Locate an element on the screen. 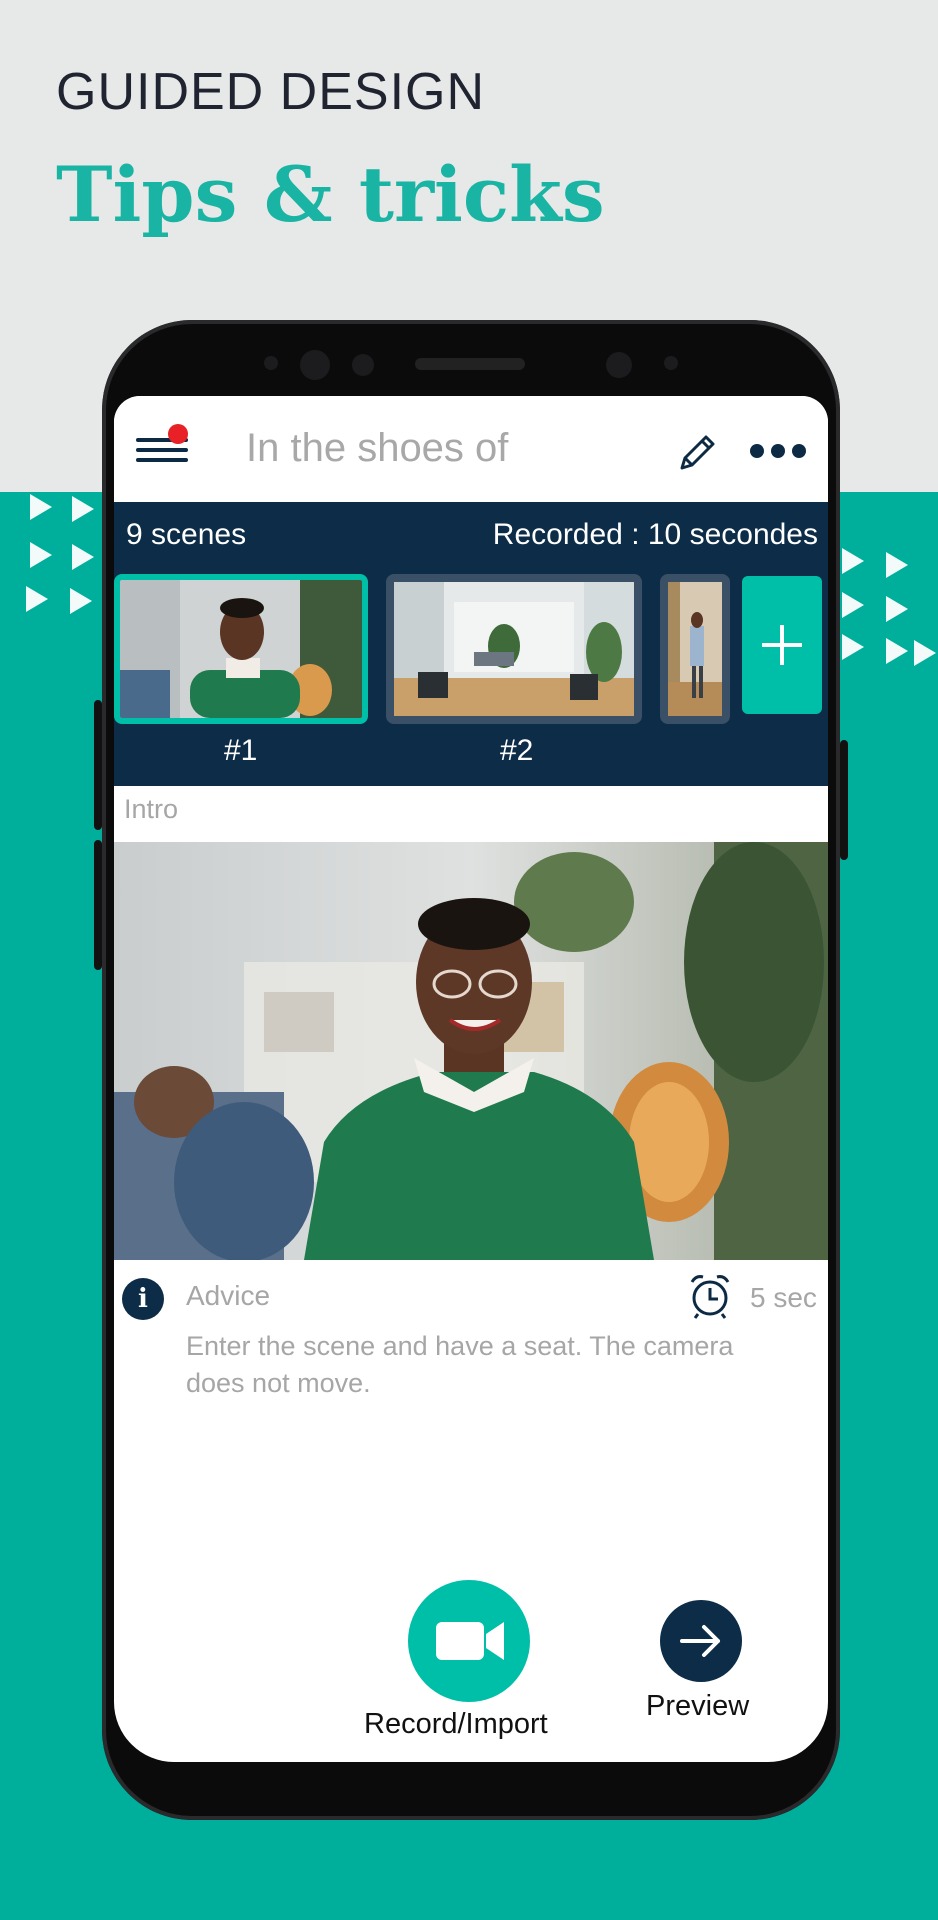 The height and width of the screenshot is (1920, 938). add-scene-button is located at coordinates (782, 645).